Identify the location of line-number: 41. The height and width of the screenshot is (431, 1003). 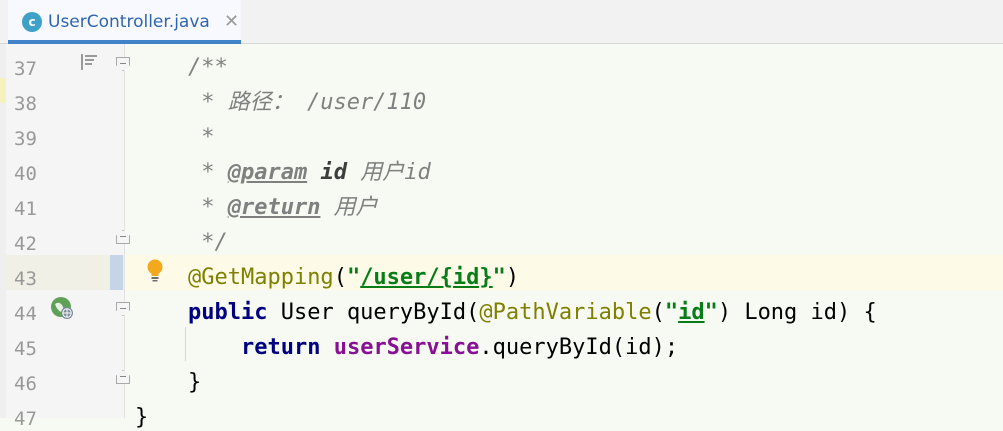
(25, 209).